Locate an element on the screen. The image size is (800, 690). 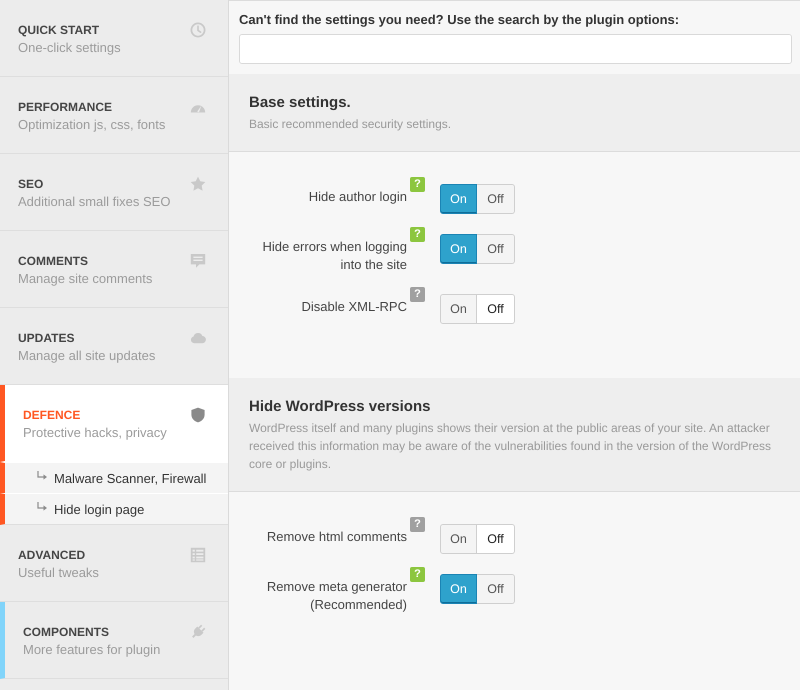
sidebar-item-subtitle: Optimization js, css, fonts is located at coordinates (92, 125).